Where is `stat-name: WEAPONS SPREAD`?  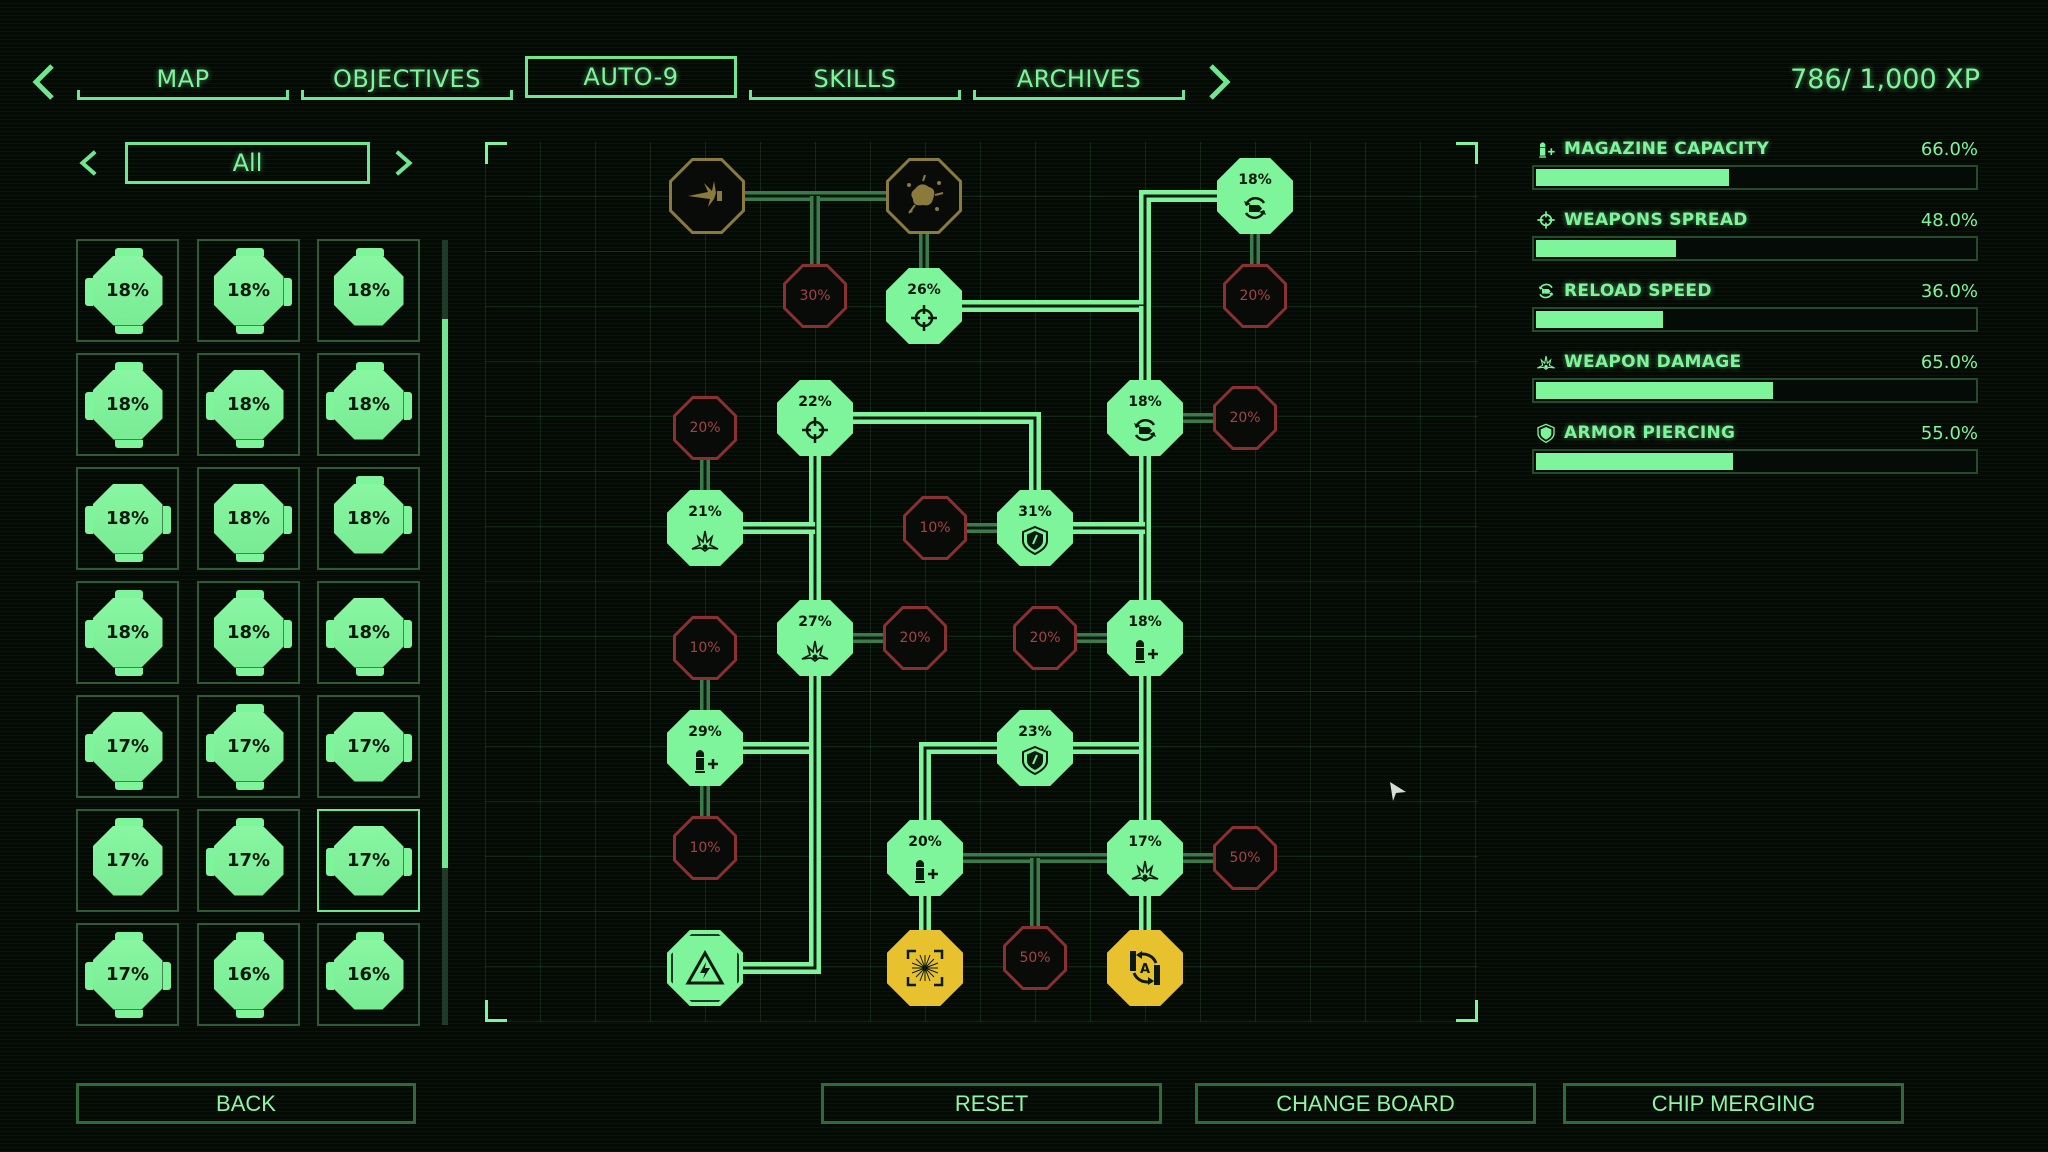
stat-name: WEAPONS SPREAD is located at coordinates (1656, 220).